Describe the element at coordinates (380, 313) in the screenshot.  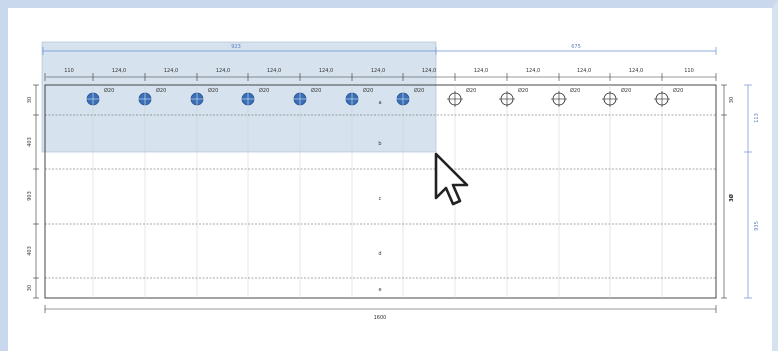
I see `bottom-dimension: 1600` at that location.